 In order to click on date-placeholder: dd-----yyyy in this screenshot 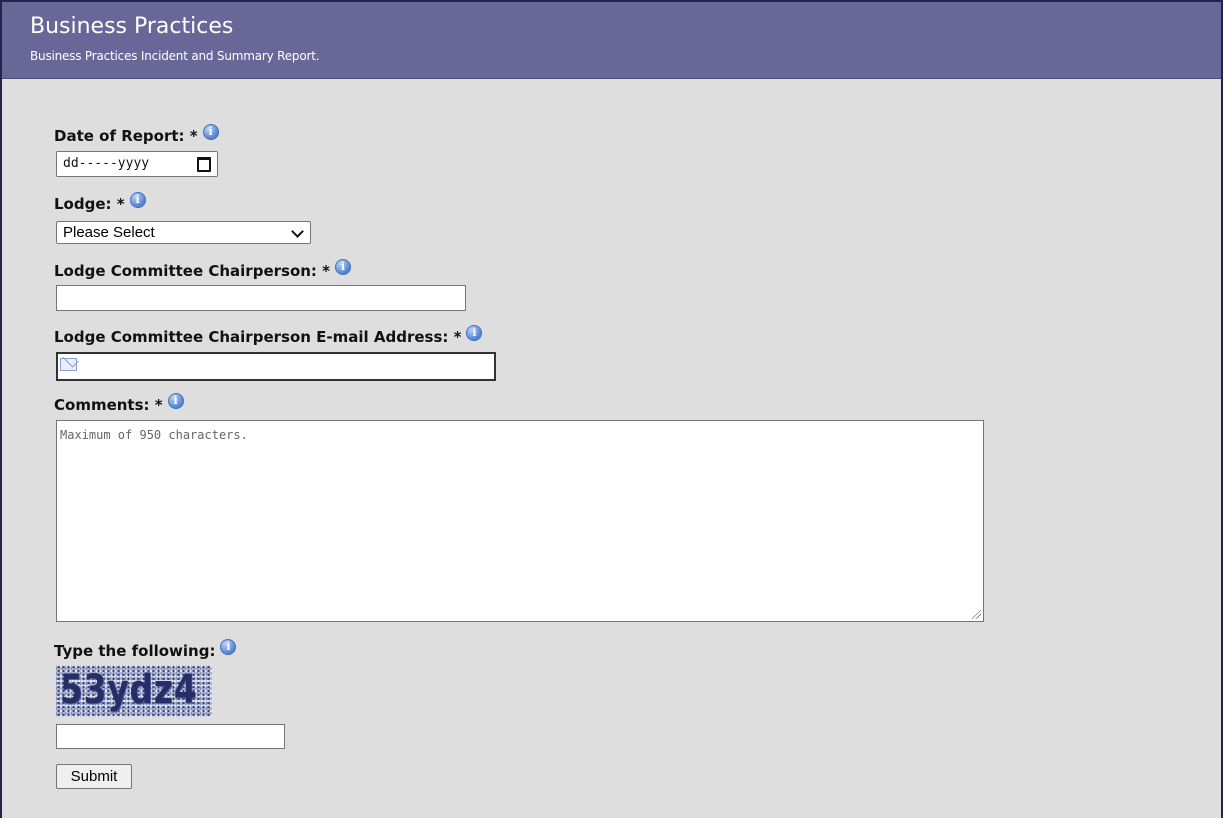, I will do `click(106, 163)`.